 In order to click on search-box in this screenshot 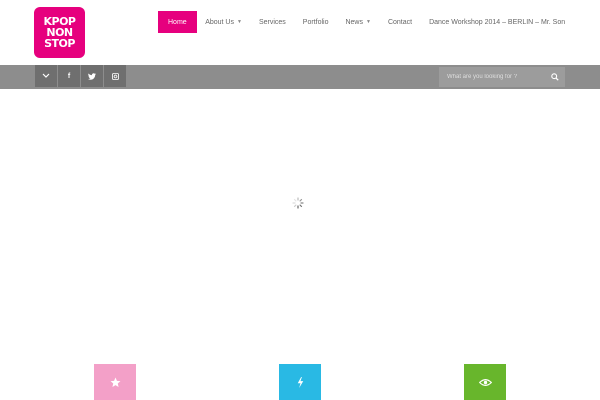, I will do `click(502, 77)`.